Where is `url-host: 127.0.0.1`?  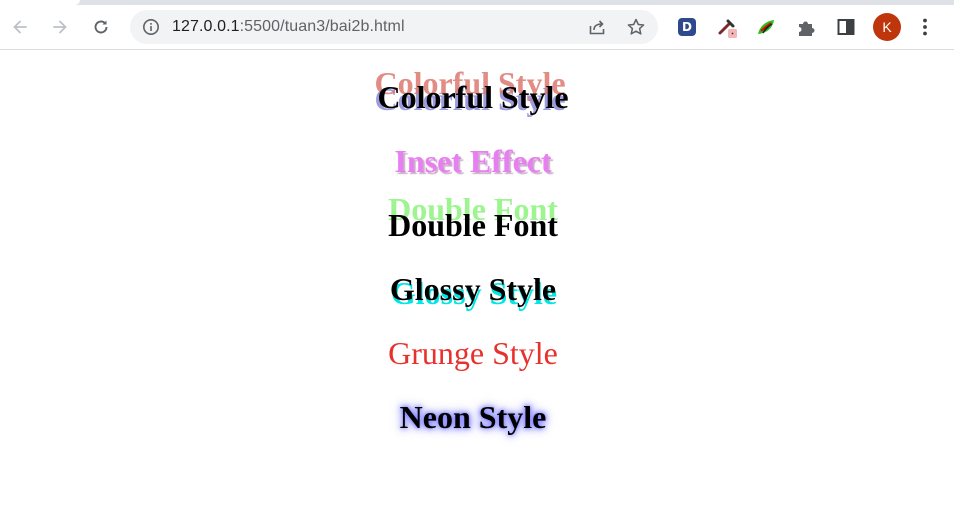 url-host: 127.0.0.1 is located at coordinates (206, 26).